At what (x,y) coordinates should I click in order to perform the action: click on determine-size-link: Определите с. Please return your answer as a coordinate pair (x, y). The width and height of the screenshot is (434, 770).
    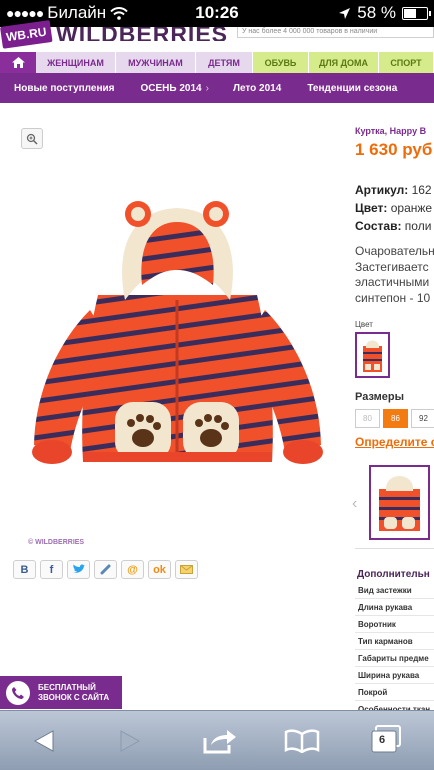
    Looking at the image, I should click on (394, 442).